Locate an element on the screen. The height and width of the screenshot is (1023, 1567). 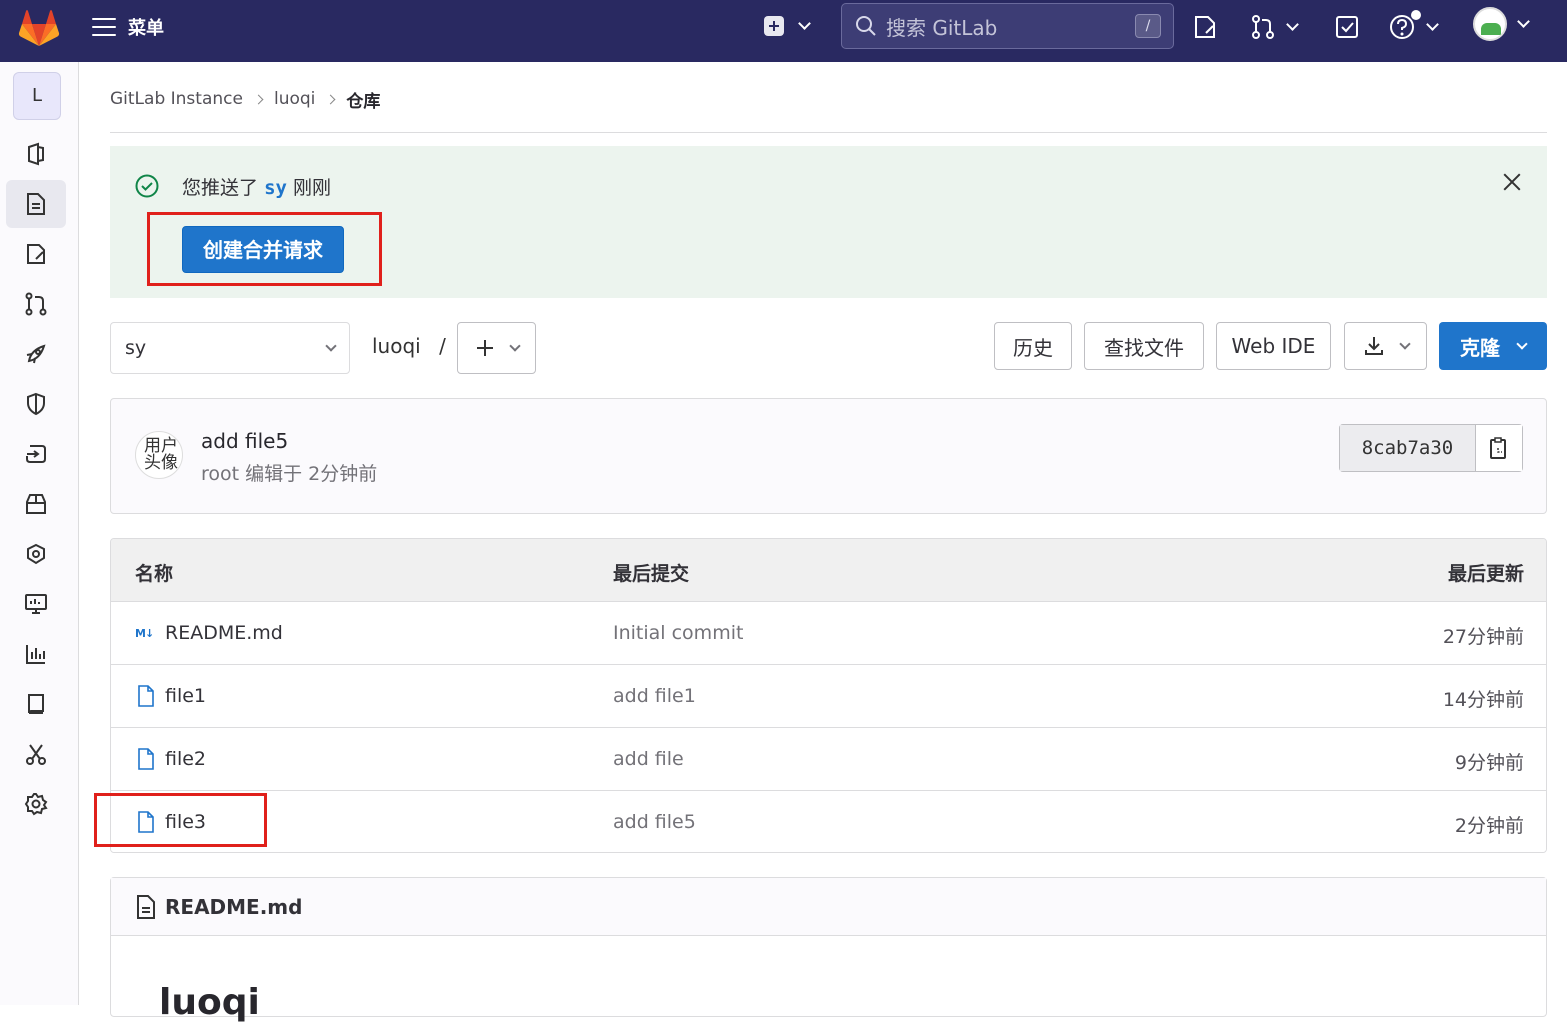
alert-text-before: 您推送了 is located at coordinates (220, 188).